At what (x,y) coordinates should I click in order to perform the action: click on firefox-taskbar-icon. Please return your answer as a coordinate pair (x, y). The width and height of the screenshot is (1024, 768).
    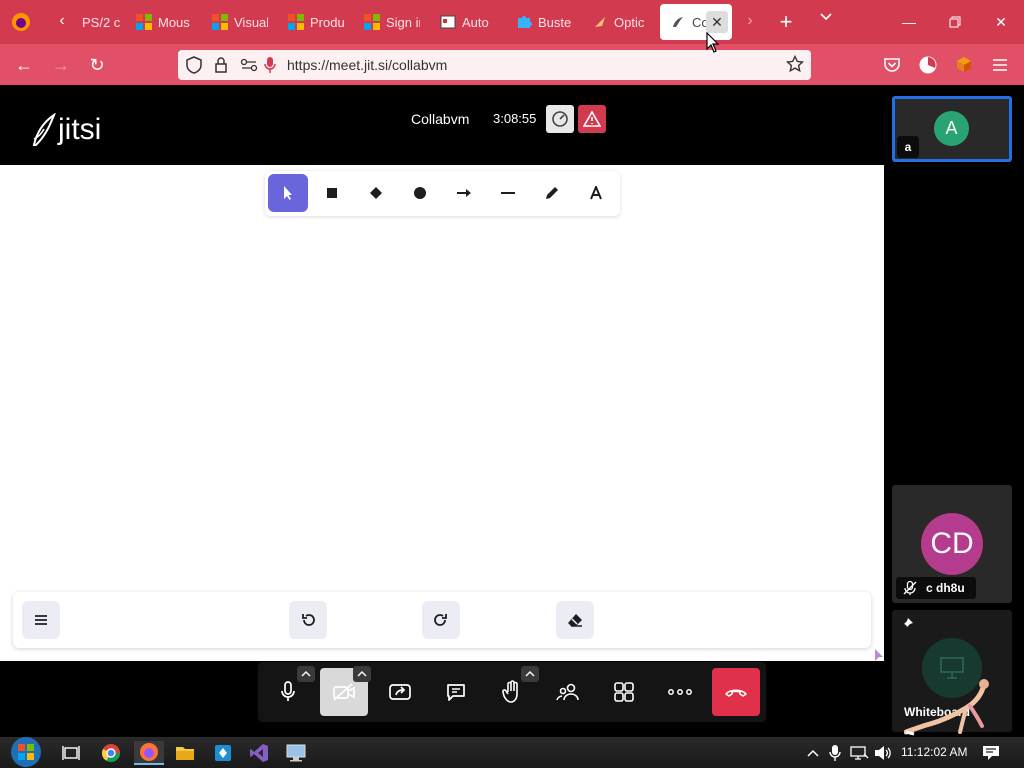
    Looking at the image, I should click on (149, 753).